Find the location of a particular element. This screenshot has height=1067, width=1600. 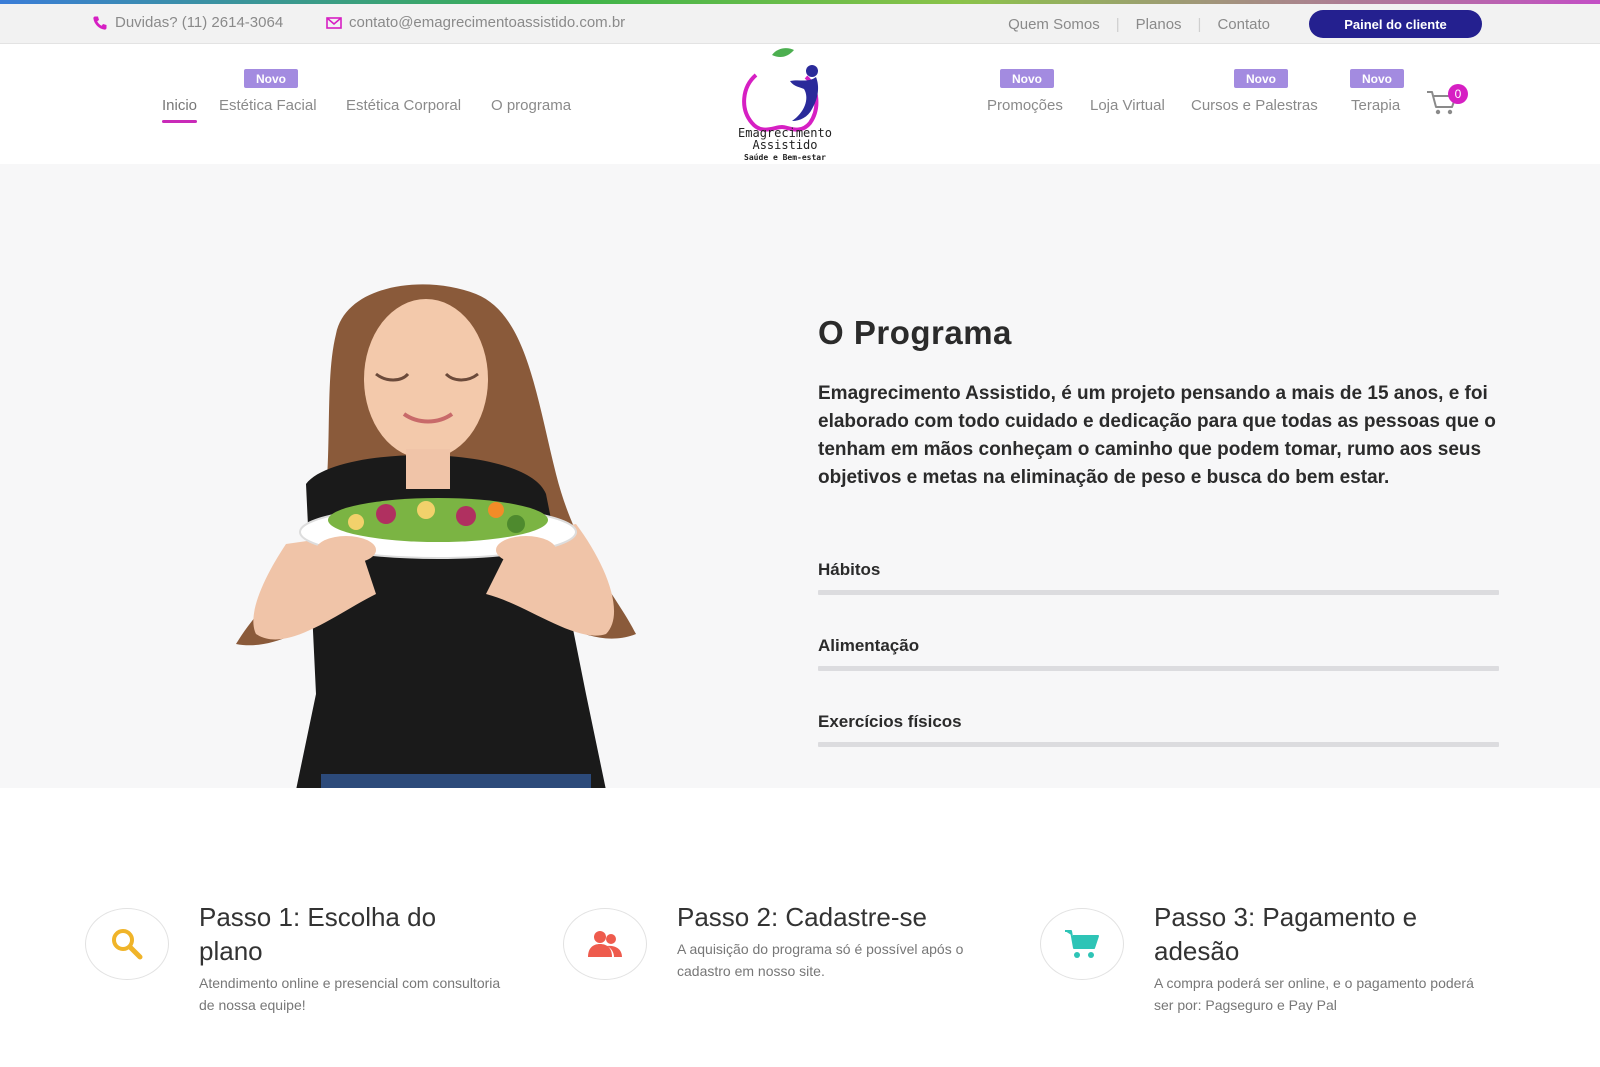

accordion-label: Exercícios físicos is located at coordinates (1158, 722).